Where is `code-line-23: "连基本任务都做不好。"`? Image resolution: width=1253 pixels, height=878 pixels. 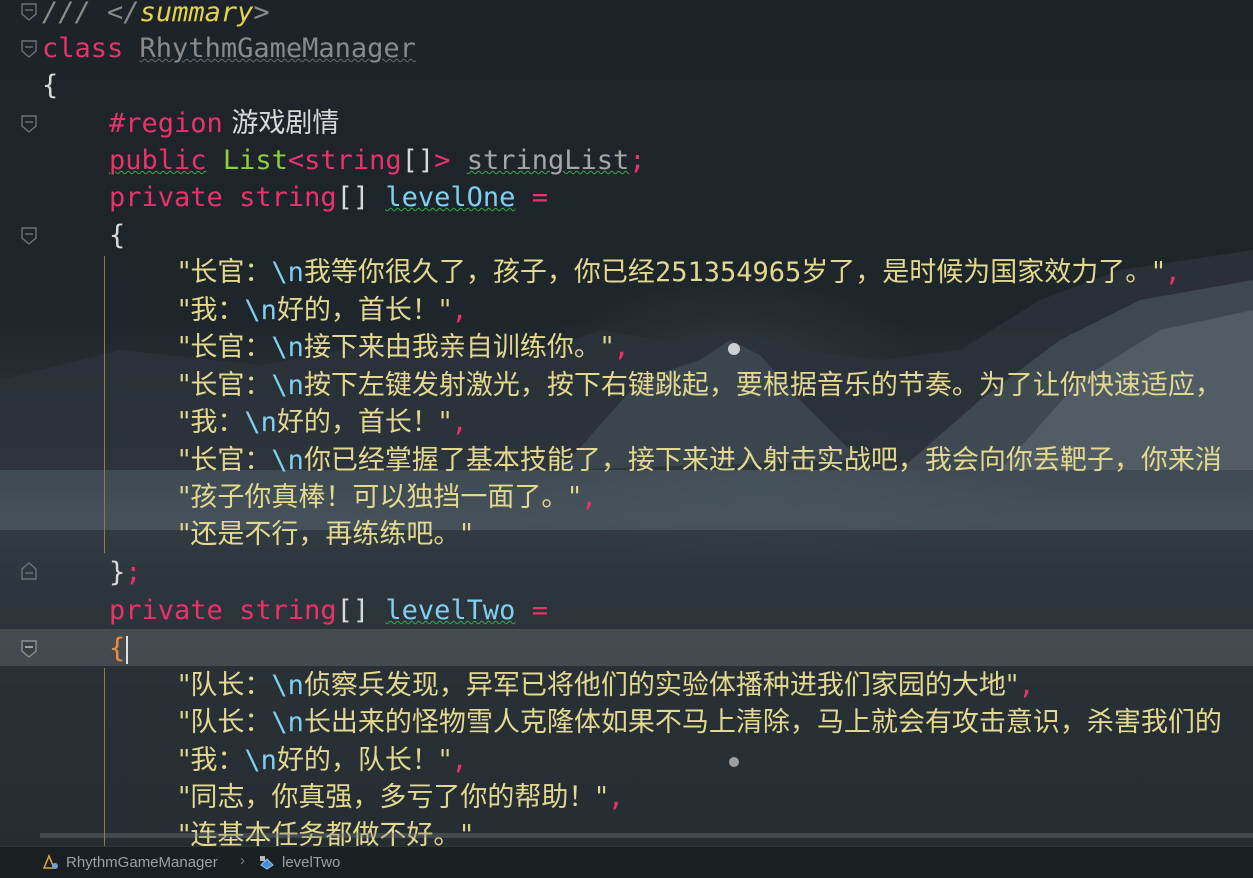 code-line-23: "连基本任务都做不好。" is located at coordinates (325, 831).